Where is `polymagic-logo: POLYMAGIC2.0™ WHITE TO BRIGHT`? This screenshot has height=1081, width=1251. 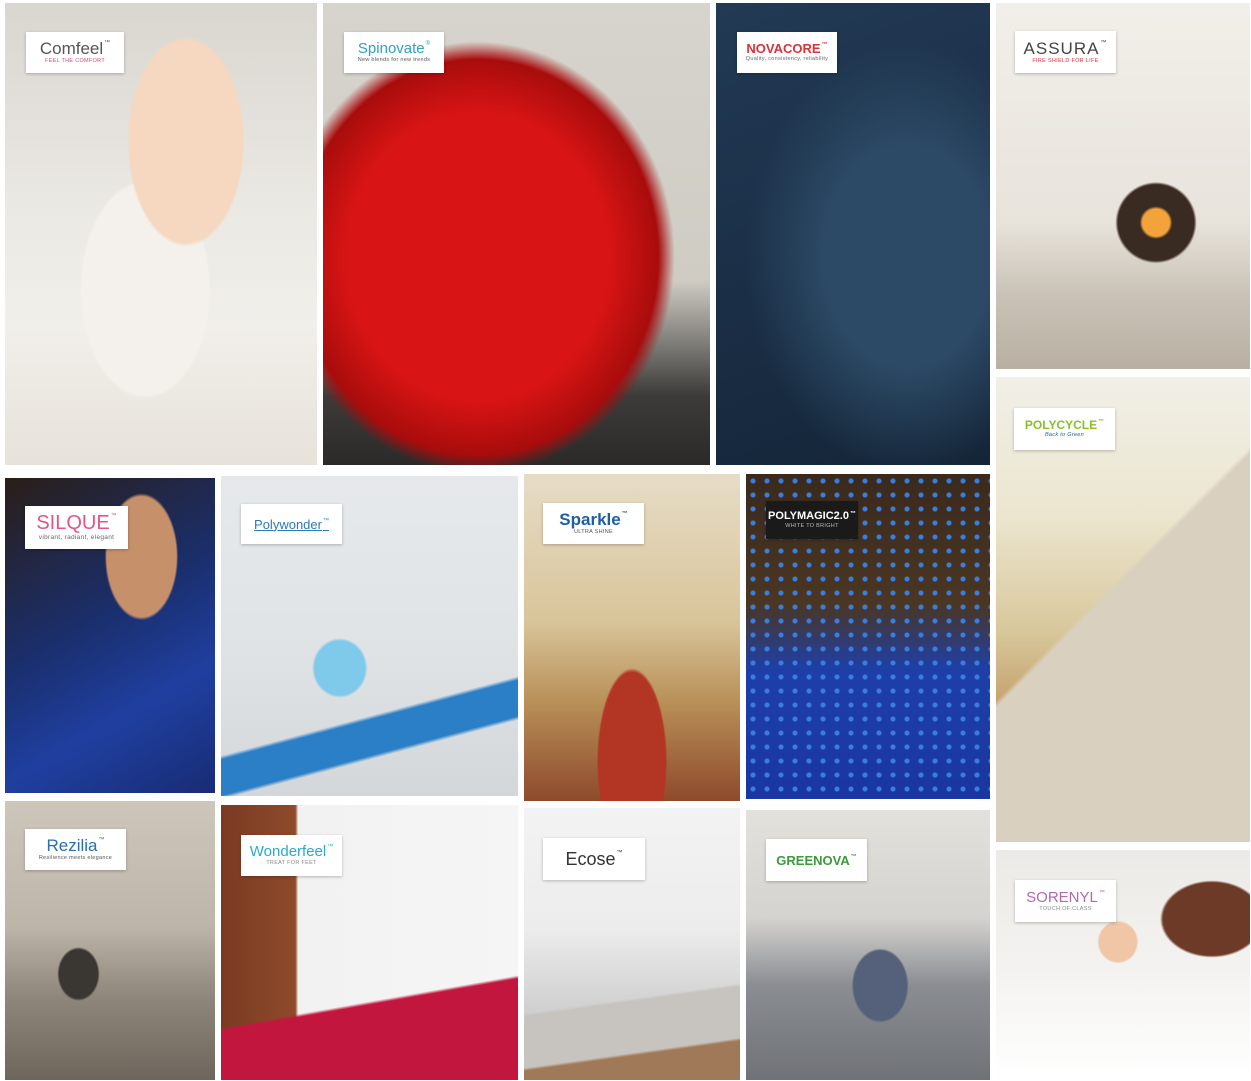 polymagic-logo: POLYMAGIC2.0™ WHITE TO BRIGHT is located at coordinates (812, 520).